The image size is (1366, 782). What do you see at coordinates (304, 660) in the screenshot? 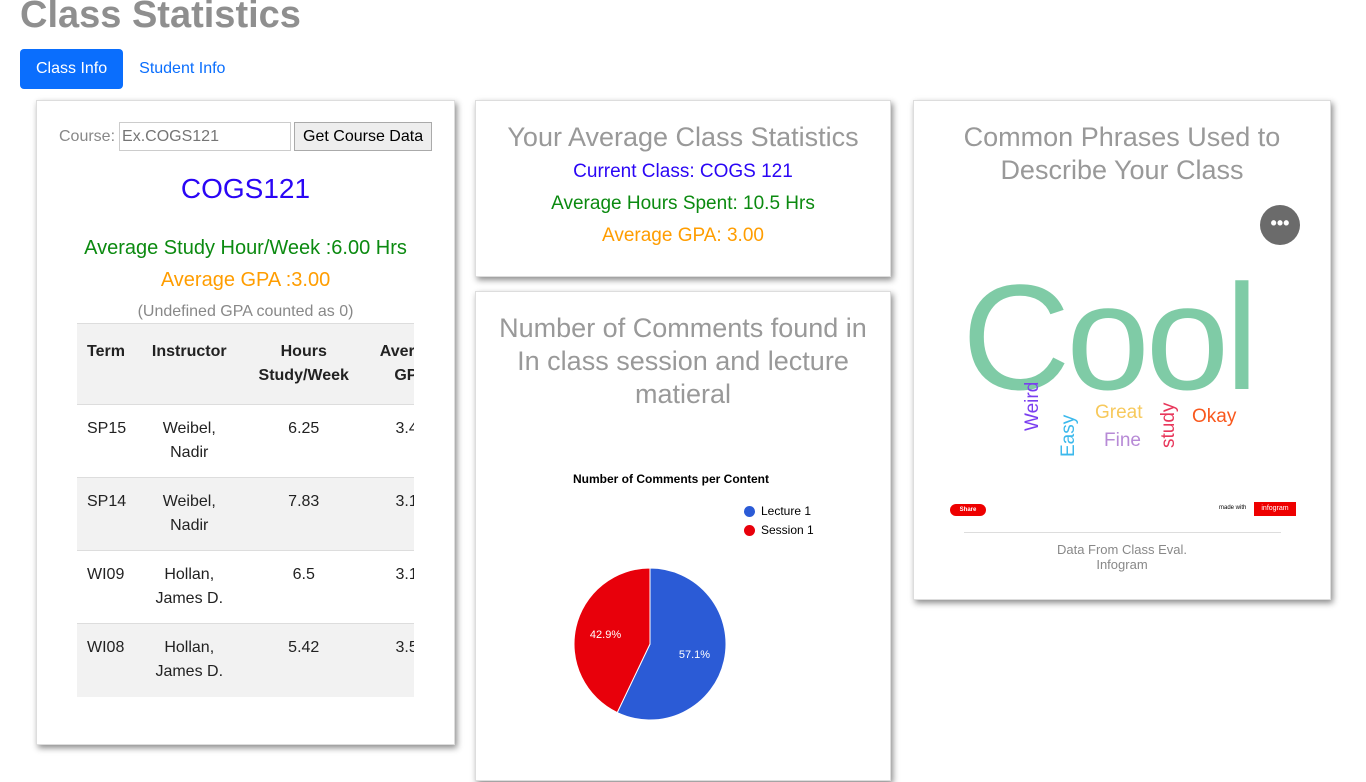
I see `table-cell: 5.42` at bounding box center [304, 660].